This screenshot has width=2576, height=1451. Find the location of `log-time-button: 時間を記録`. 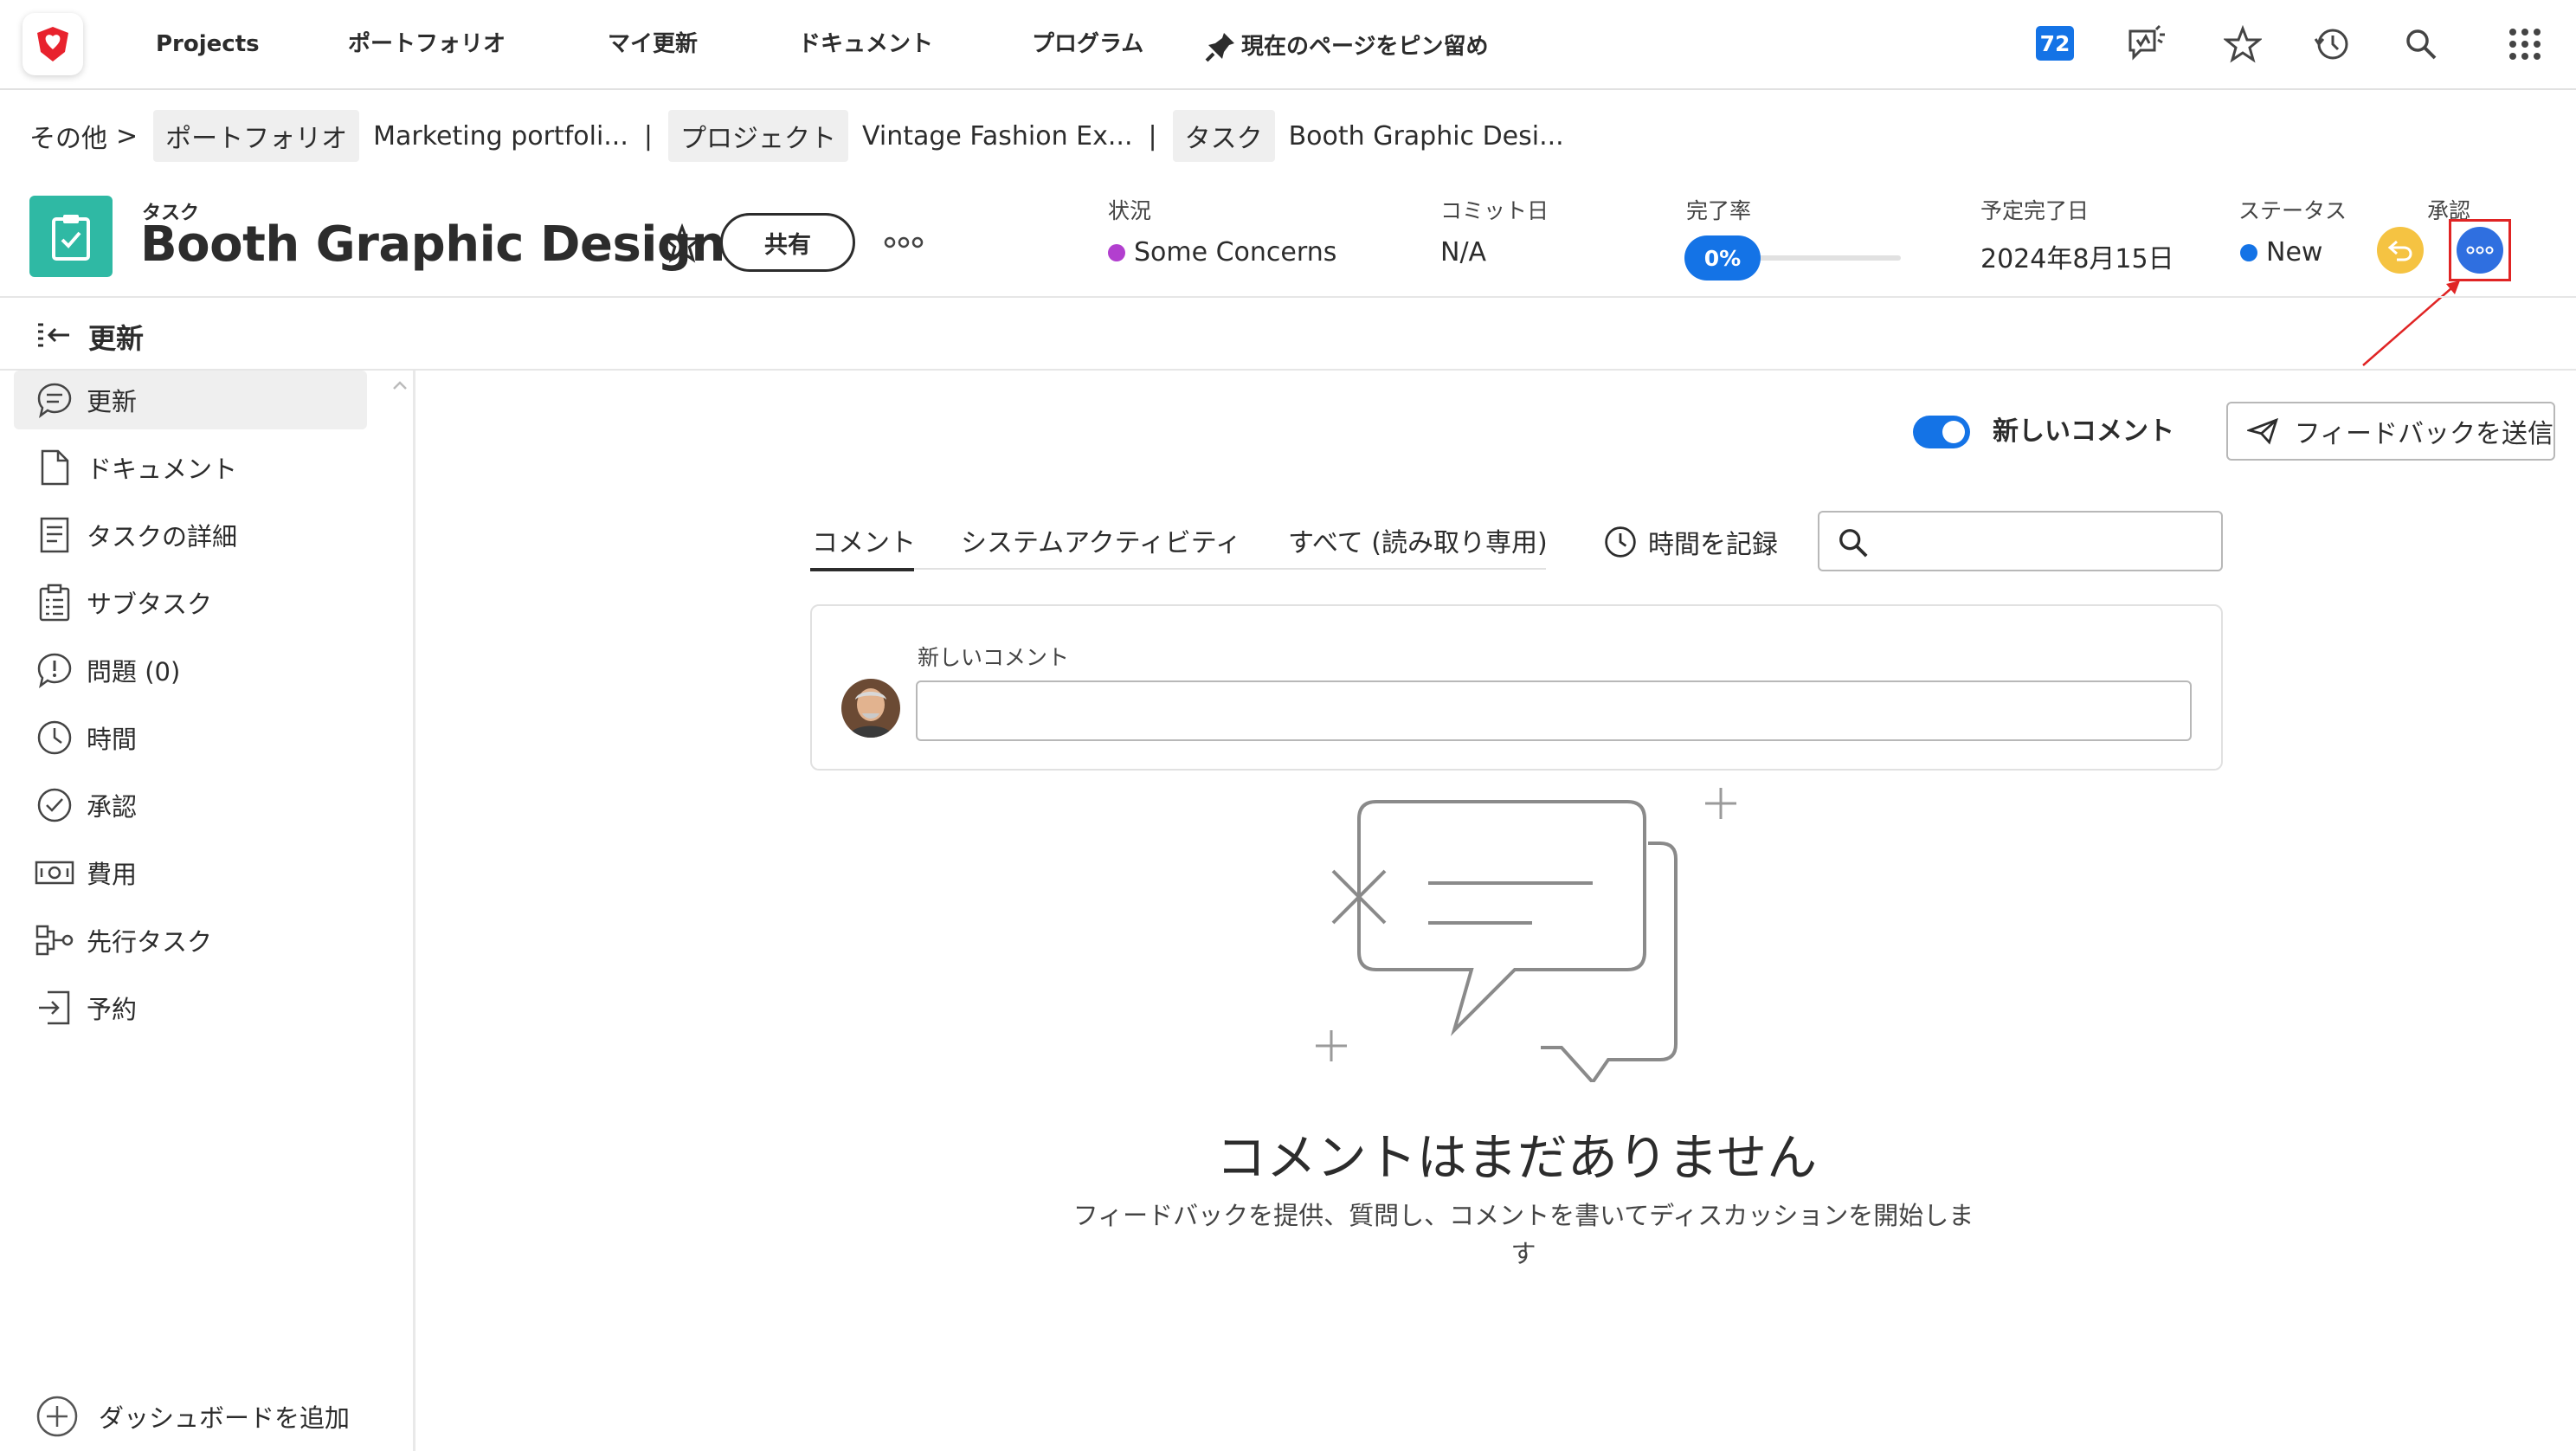

log-time-button: 時間を記録 is located at coordinates (1690, 542).